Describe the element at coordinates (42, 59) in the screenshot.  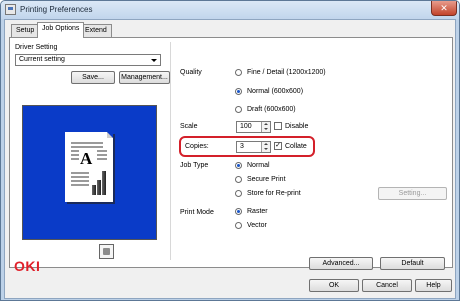
I see `driver-setting-value: Current setting` at that location.